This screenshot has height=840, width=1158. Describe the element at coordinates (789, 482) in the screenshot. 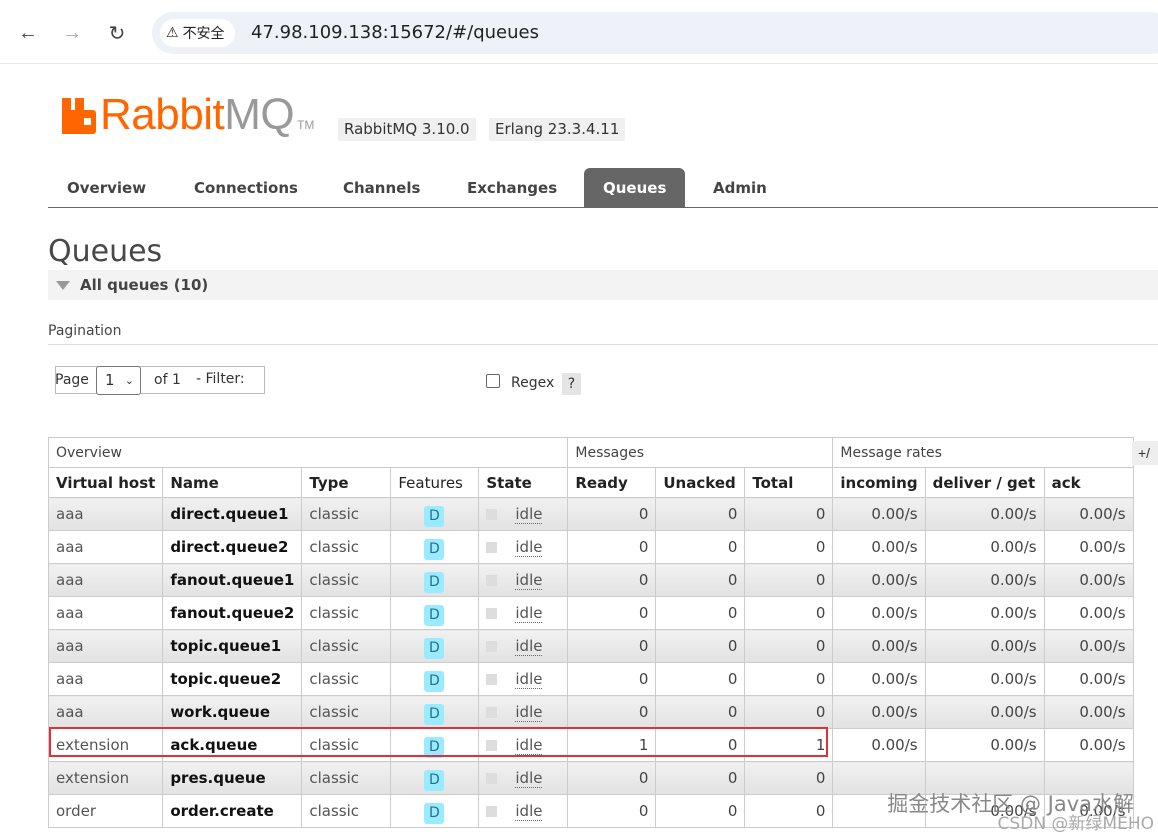

I see `col-header-total: Total` at that location.